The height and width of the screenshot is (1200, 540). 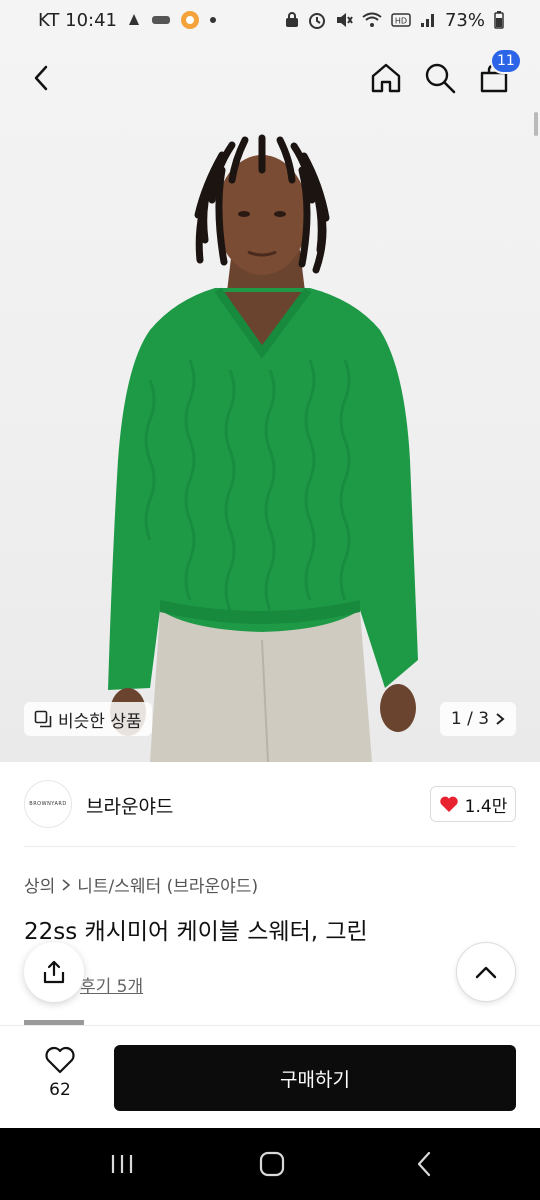 I want to click on cart-button: 11, so click(x=497, y=74).